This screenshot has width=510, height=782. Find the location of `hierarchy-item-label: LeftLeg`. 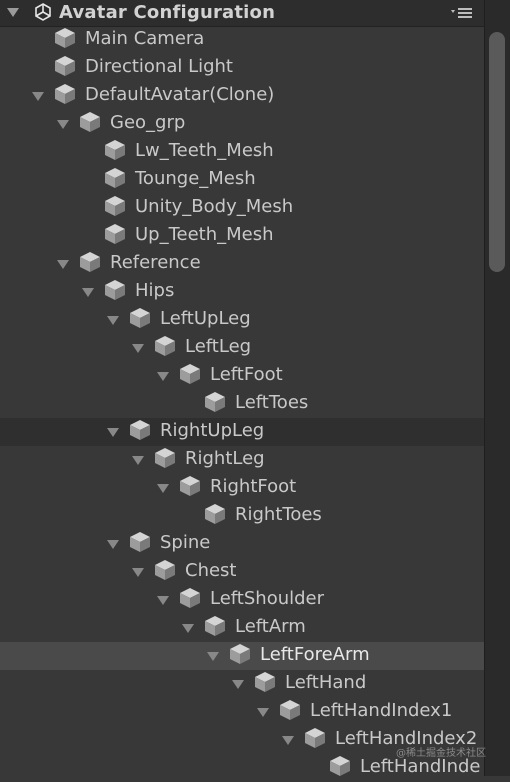

hierarchy-item-label: LeftLeg is located at coordinates (218, 346).